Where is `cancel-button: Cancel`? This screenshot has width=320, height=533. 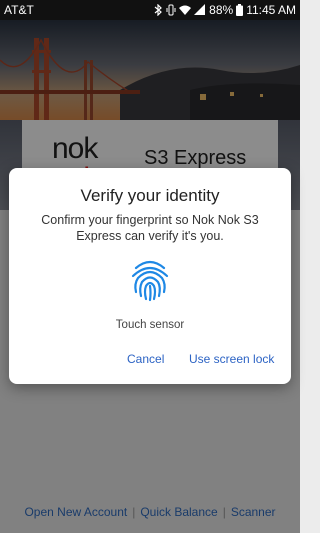
cancel-button: Cancel is located at coordinates (145, 359).